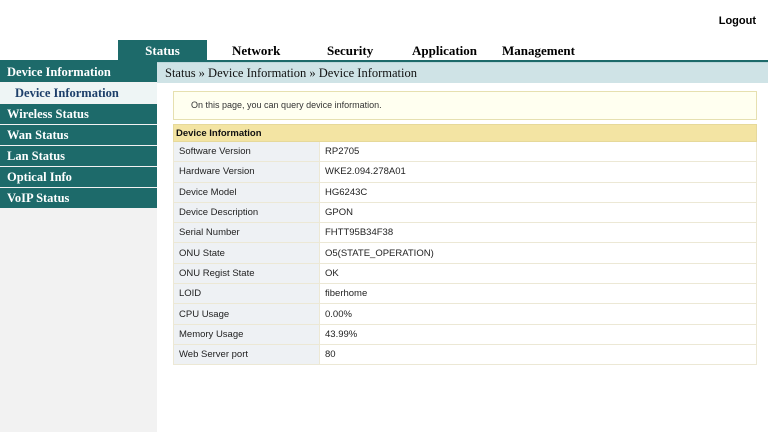 The height and width of the screenshot is (432, 768). I want to click on table-row: ONU State O5(STATE_OPERATION), so click(465, 253).